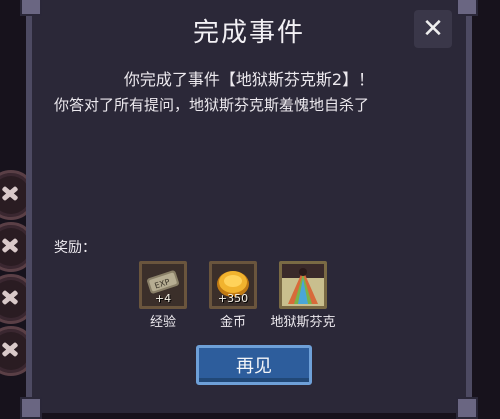 The height and width of the screenshot is (419, 500). I want to click on goodbye-button: 再见, so click(254, 365).